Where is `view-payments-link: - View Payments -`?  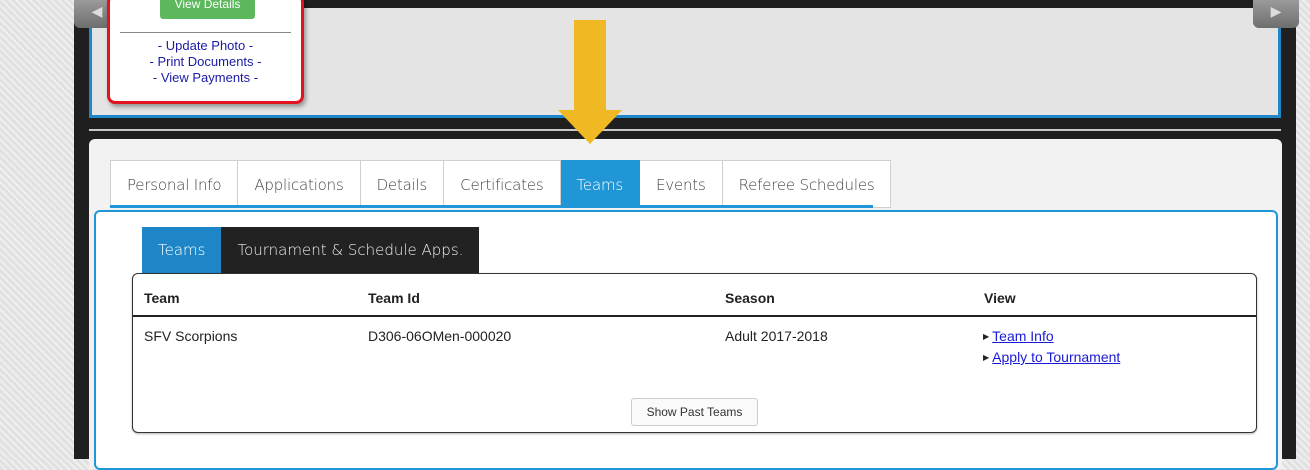 view-payments-link: - View Payments - is located at coordinates (205, 78).